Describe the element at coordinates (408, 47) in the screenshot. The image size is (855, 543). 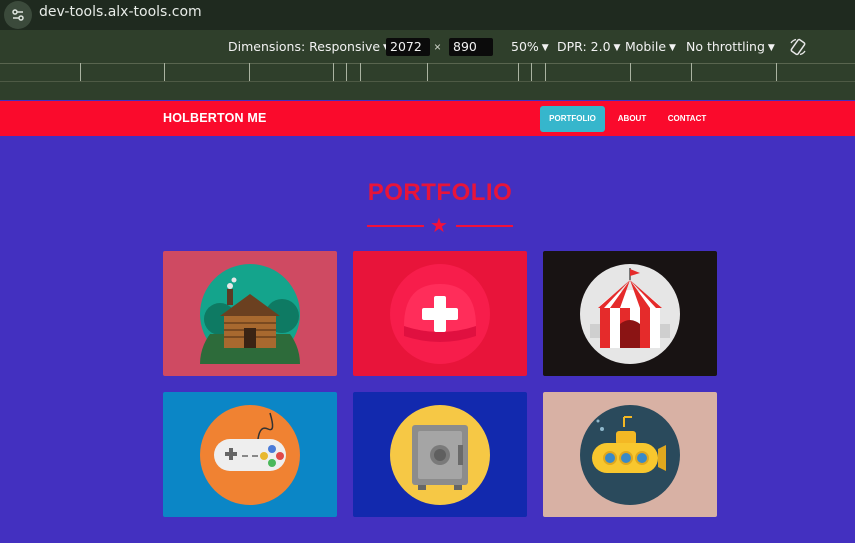
I see `width-input: 2072` at that location.